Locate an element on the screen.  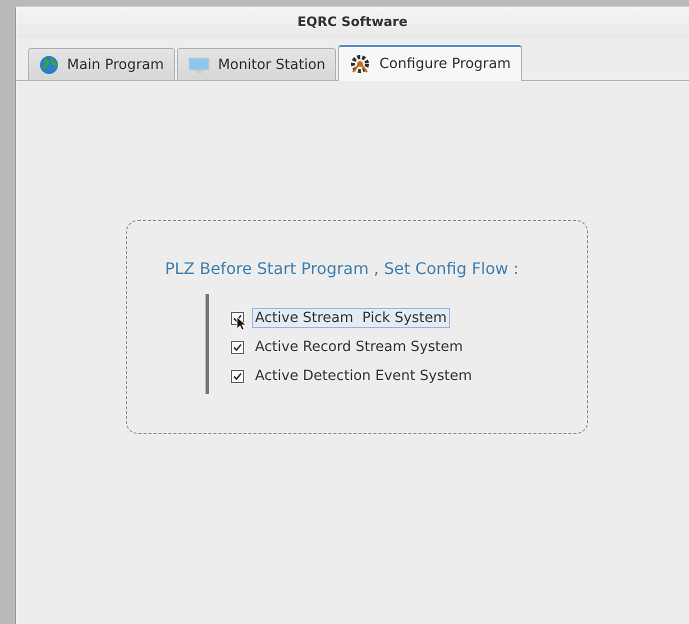
checkbox-label: Active Stream Pick System is located at coordinates (351, 318).